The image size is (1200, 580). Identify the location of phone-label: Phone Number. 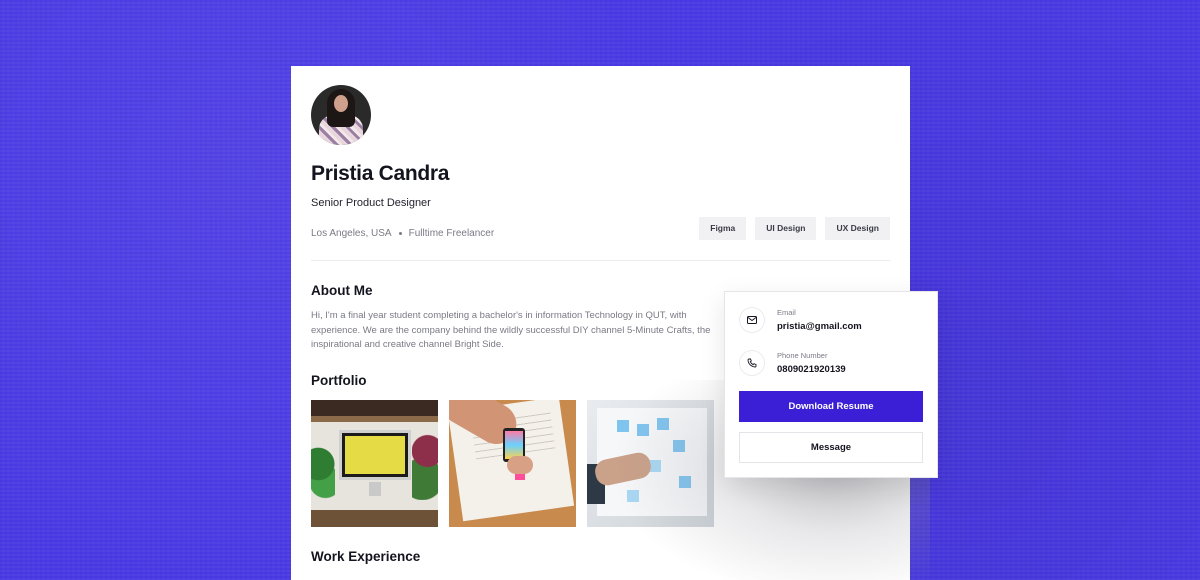
(802, 355).